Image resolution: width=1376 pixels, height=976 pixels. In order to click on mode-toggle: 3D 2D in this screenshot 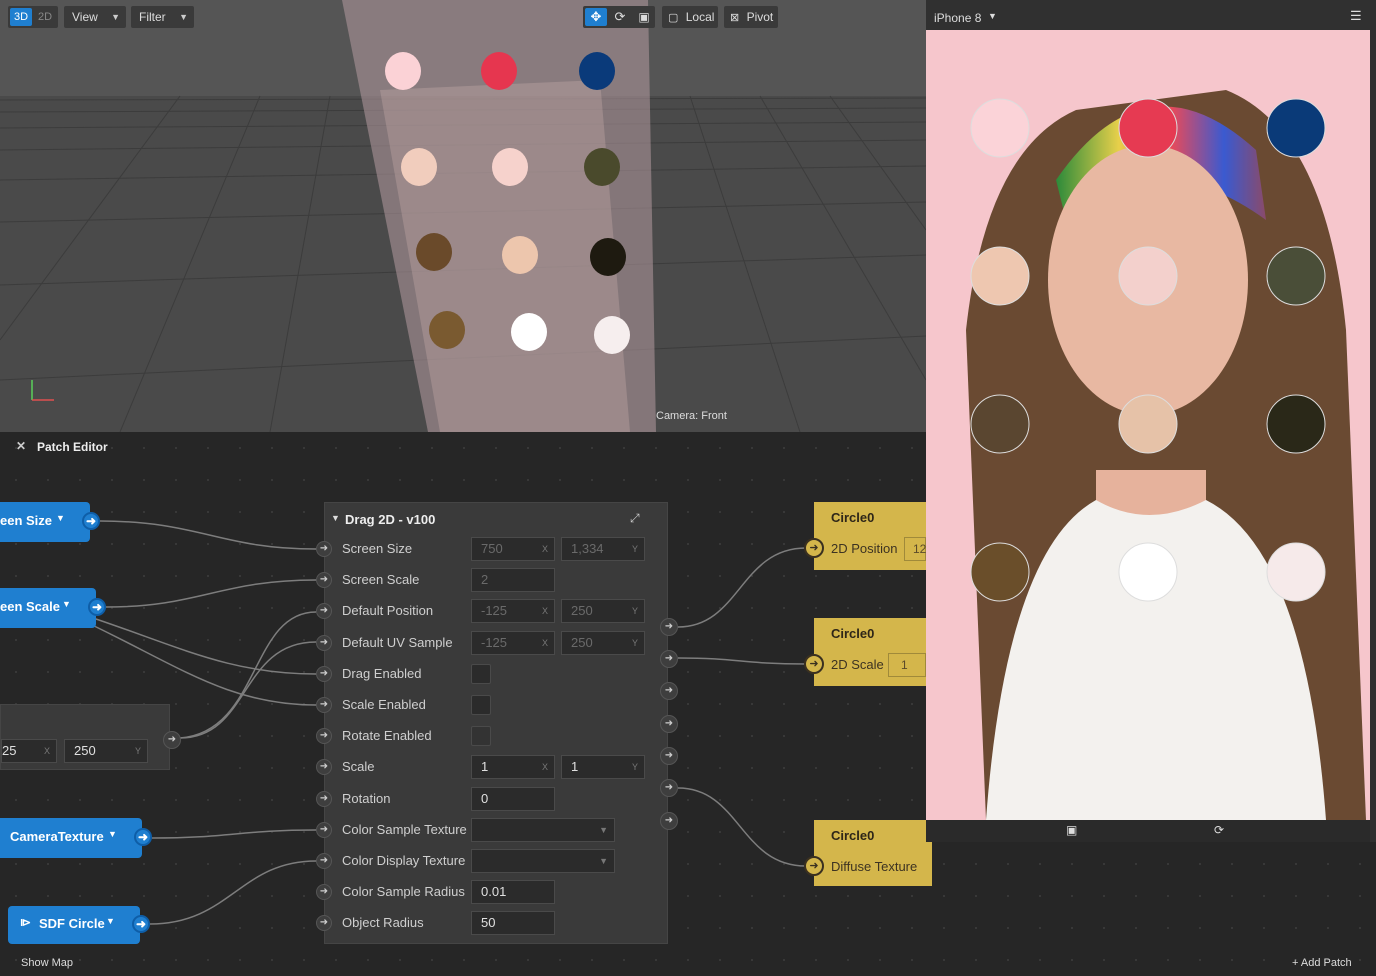, I will do `click(33, 17)`.